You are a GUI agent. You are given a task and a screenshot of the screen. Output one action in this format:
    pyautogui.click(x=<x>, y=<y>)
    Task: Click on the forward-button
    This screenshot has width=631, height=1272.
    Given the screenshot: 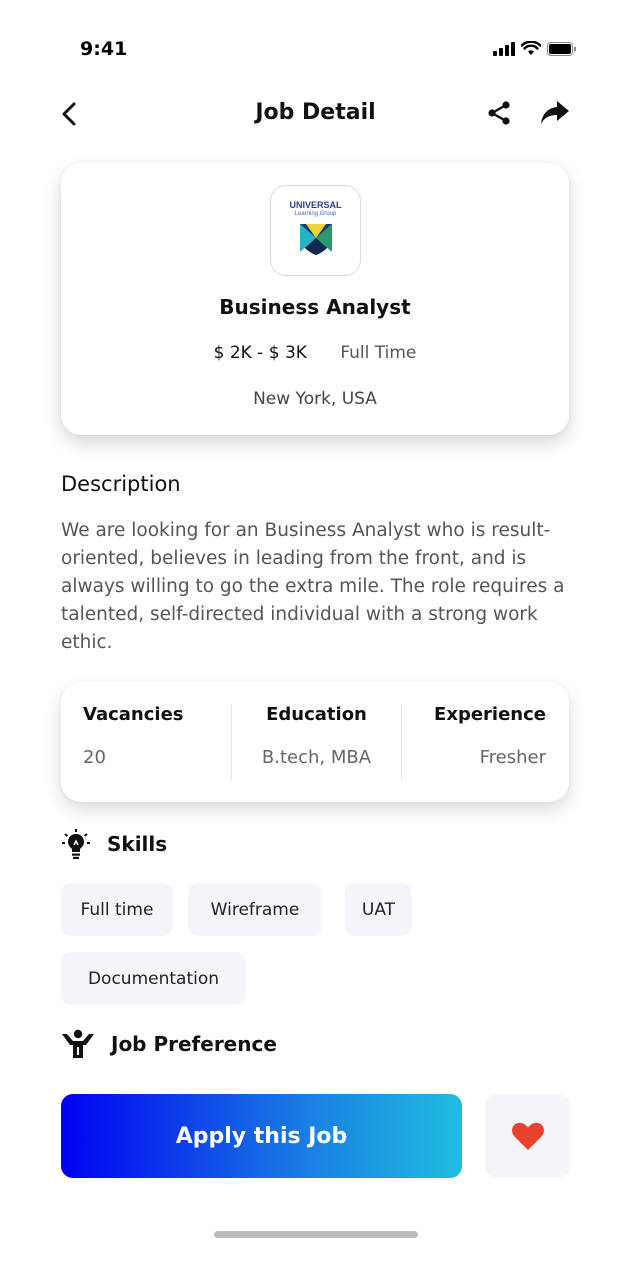 What is the action you would take?
    pyautogui.click(x=555, y=113)
    